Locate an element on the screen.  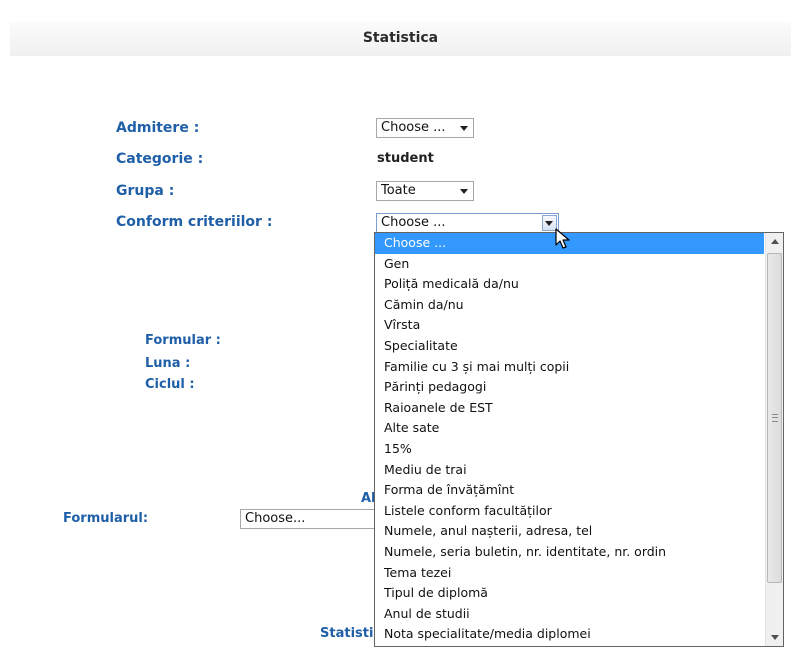
ciclul-label: Ciclul : is located at coordinates (170, 384).